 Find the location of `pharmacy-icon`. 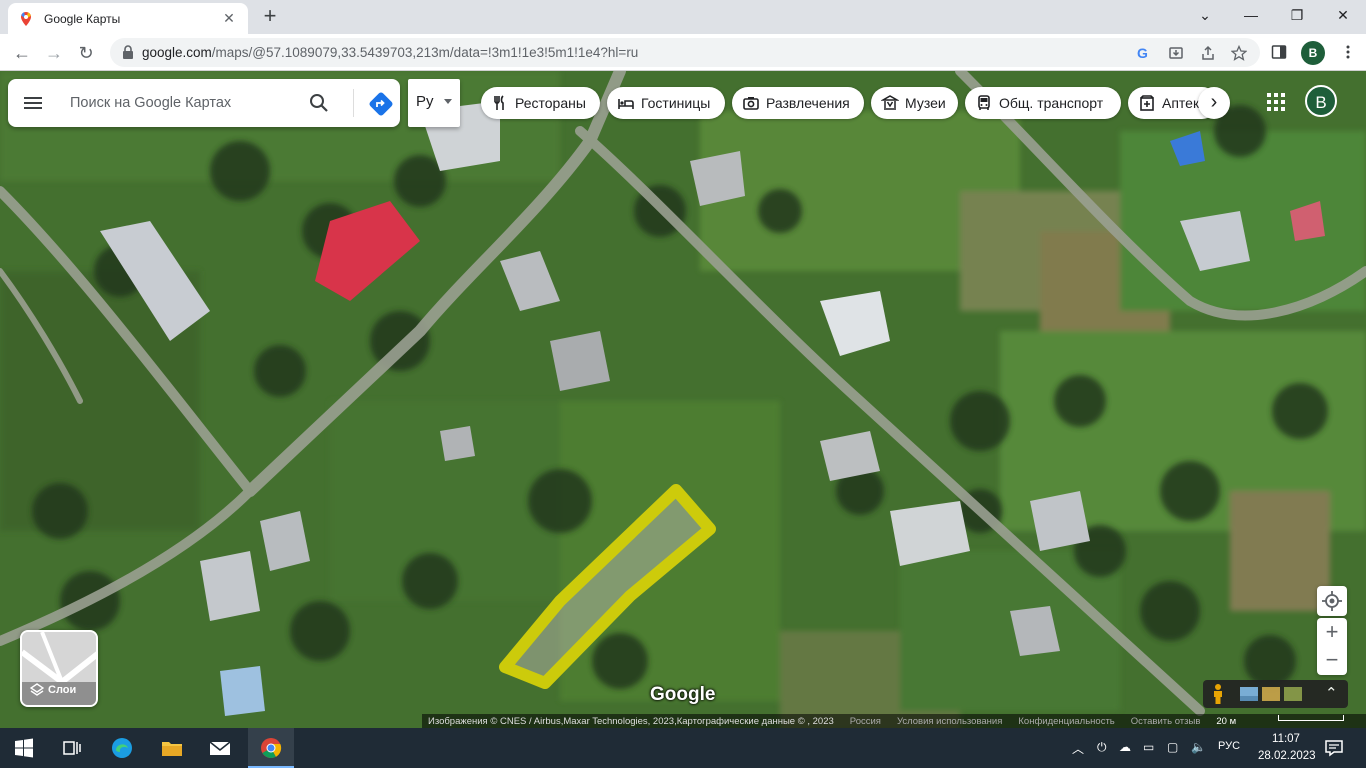

pharmacy-icon is located at coordinates (1147, 103).